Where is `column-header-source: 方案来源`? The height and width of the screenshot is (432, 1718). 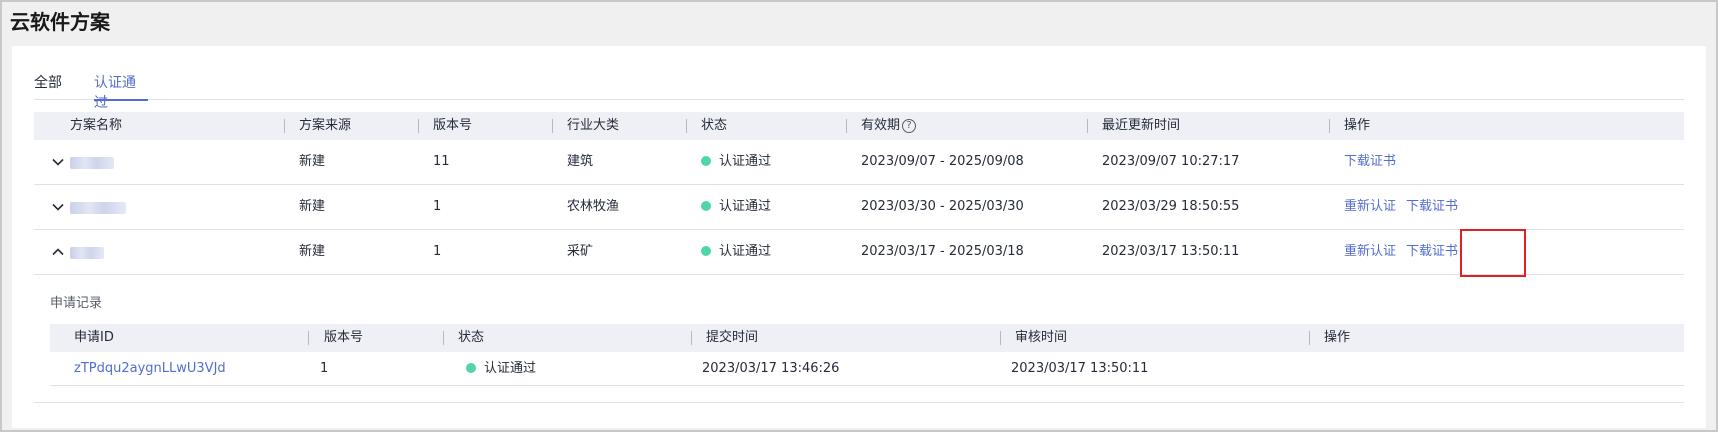 column-header-source: 方案来源 is located at coordinates (325, 125).